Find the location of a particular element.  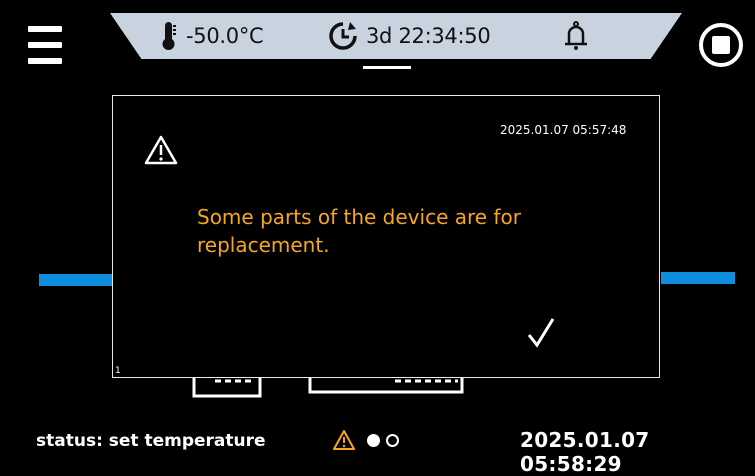

dialog-index: 1 is located at coordinates (118, 371).